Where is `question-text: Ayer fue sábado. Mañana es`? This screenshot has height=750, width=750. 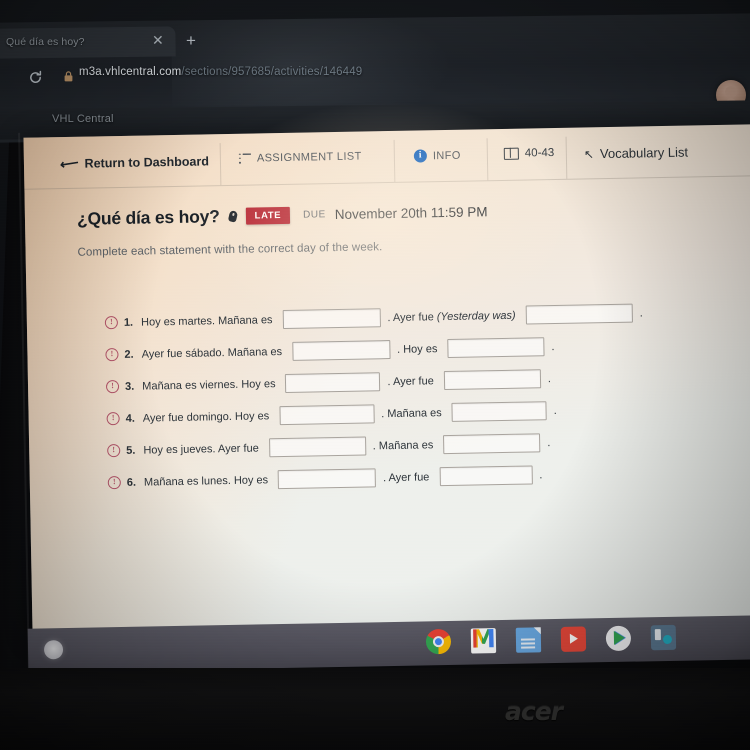
question-text: Ayer fue sábado. Mañana es is located at coordinates (212, 353).